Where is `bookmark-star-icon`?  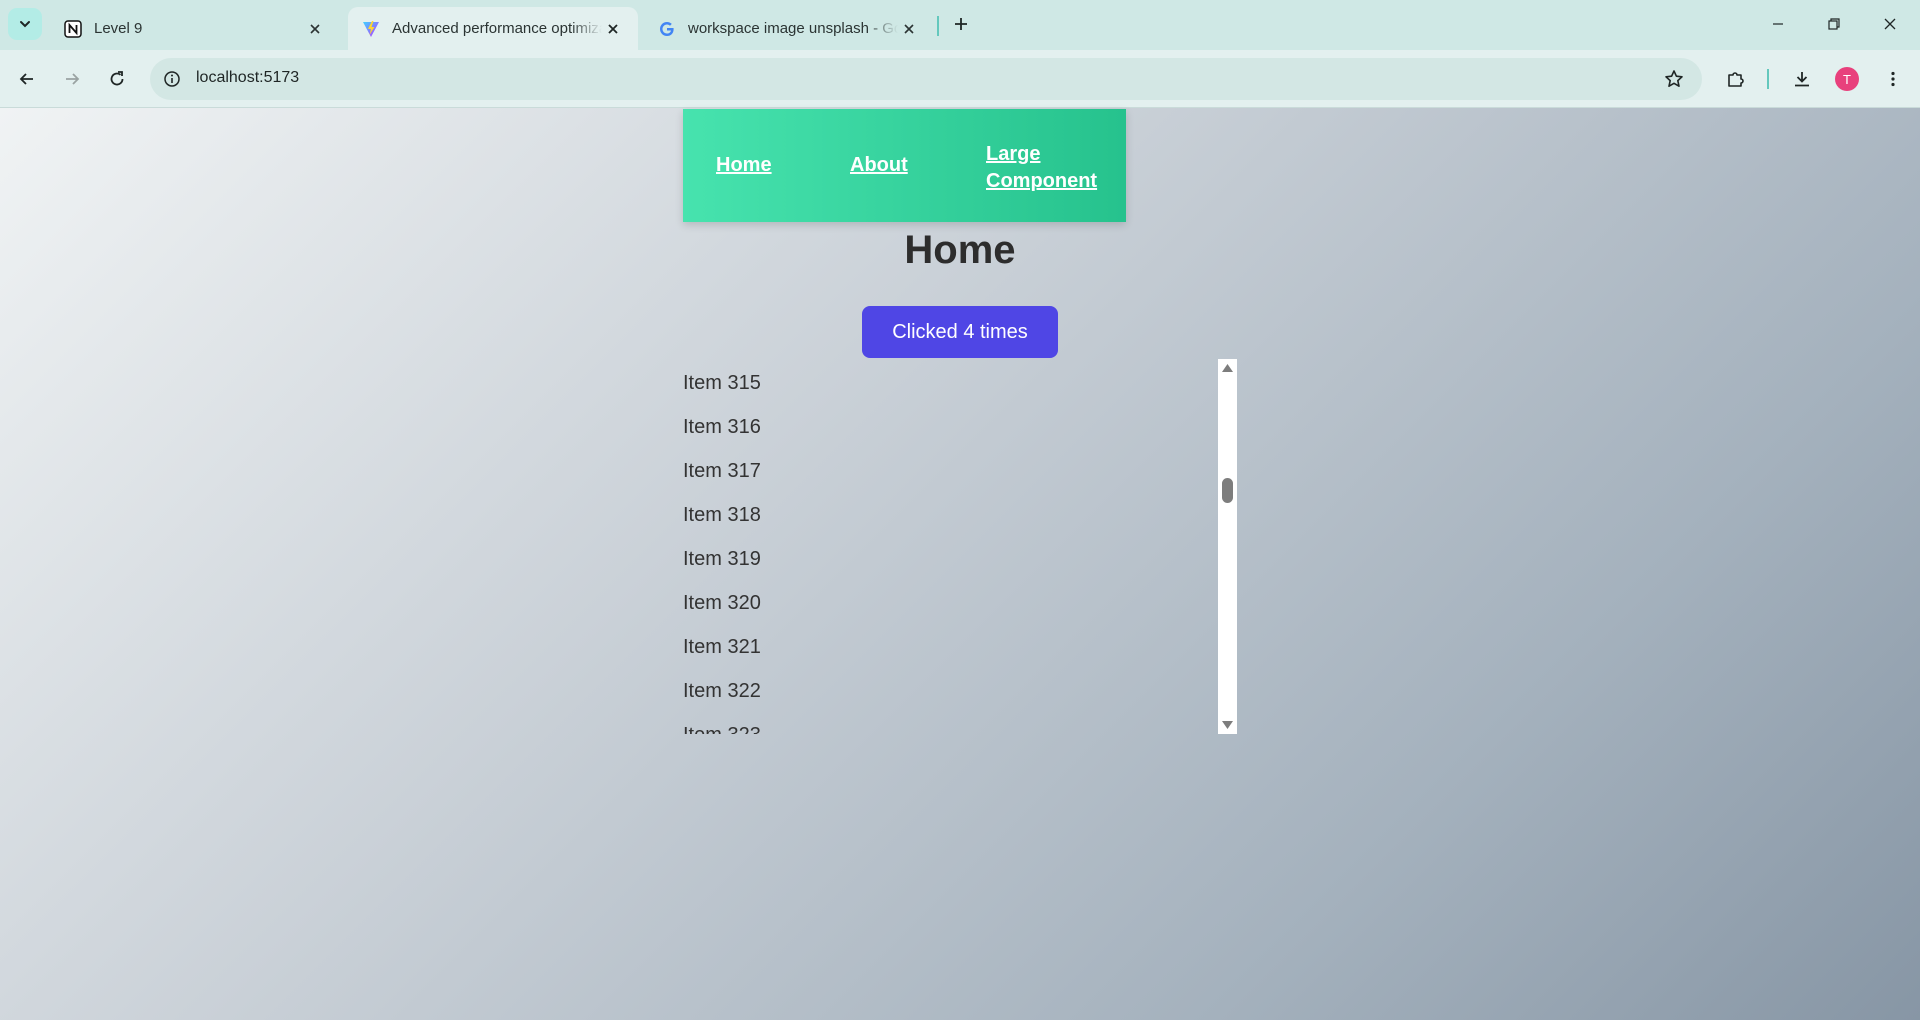 bookmark-star-icon is located at coordinates (1674, 79).